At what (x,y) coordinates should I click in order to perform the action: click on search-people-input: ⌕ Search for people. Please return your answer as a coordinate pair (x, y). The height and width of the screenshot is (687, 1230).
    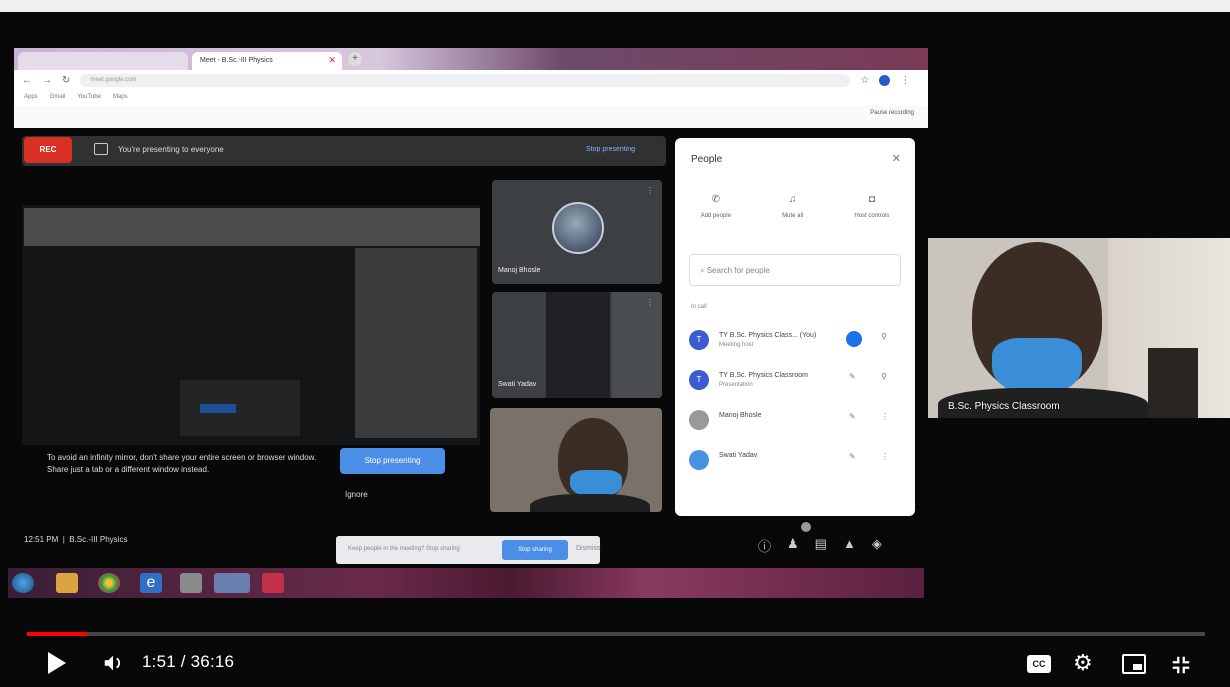
    Looking at the image, I should click on (795, 270).